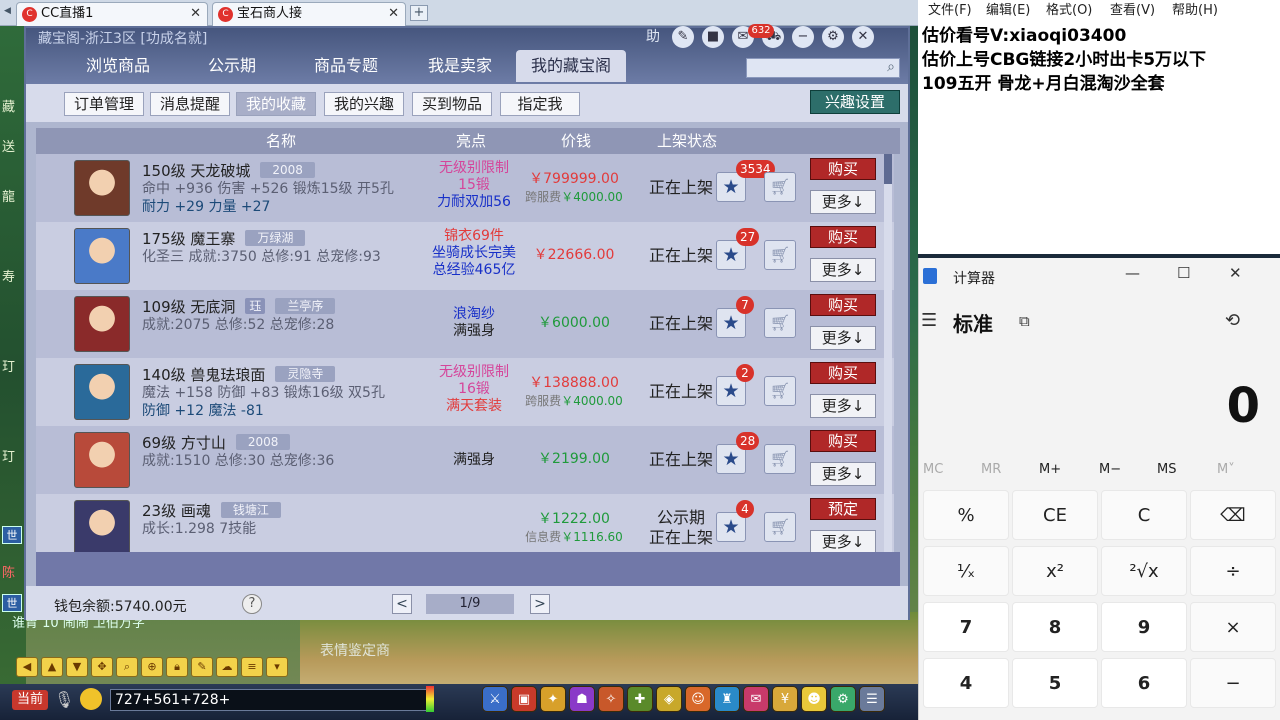 The height and width of the screenshot is (720, 1280). What do you see at coordinates (571, 66) in the screenshot?
I see `tab-my-treasure: 我的藏宝阁` at bounding box center [571, 66].